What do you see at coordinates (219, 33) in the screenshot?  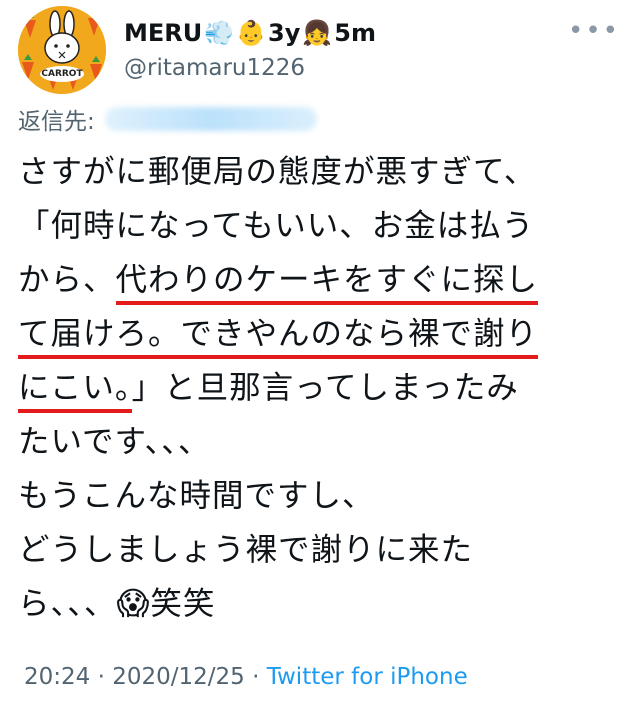 I see `dash-emoji: 💨` at bounding box center [219, 33].